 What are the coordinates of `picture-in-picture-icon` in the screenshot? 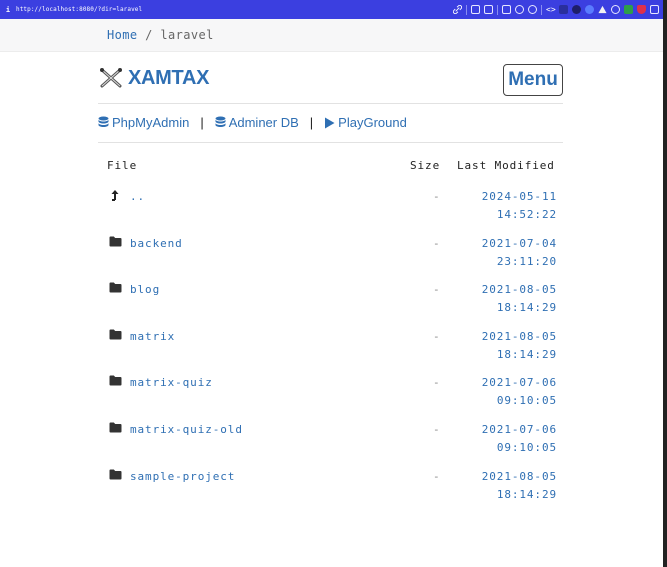 It's located at (475, 9).